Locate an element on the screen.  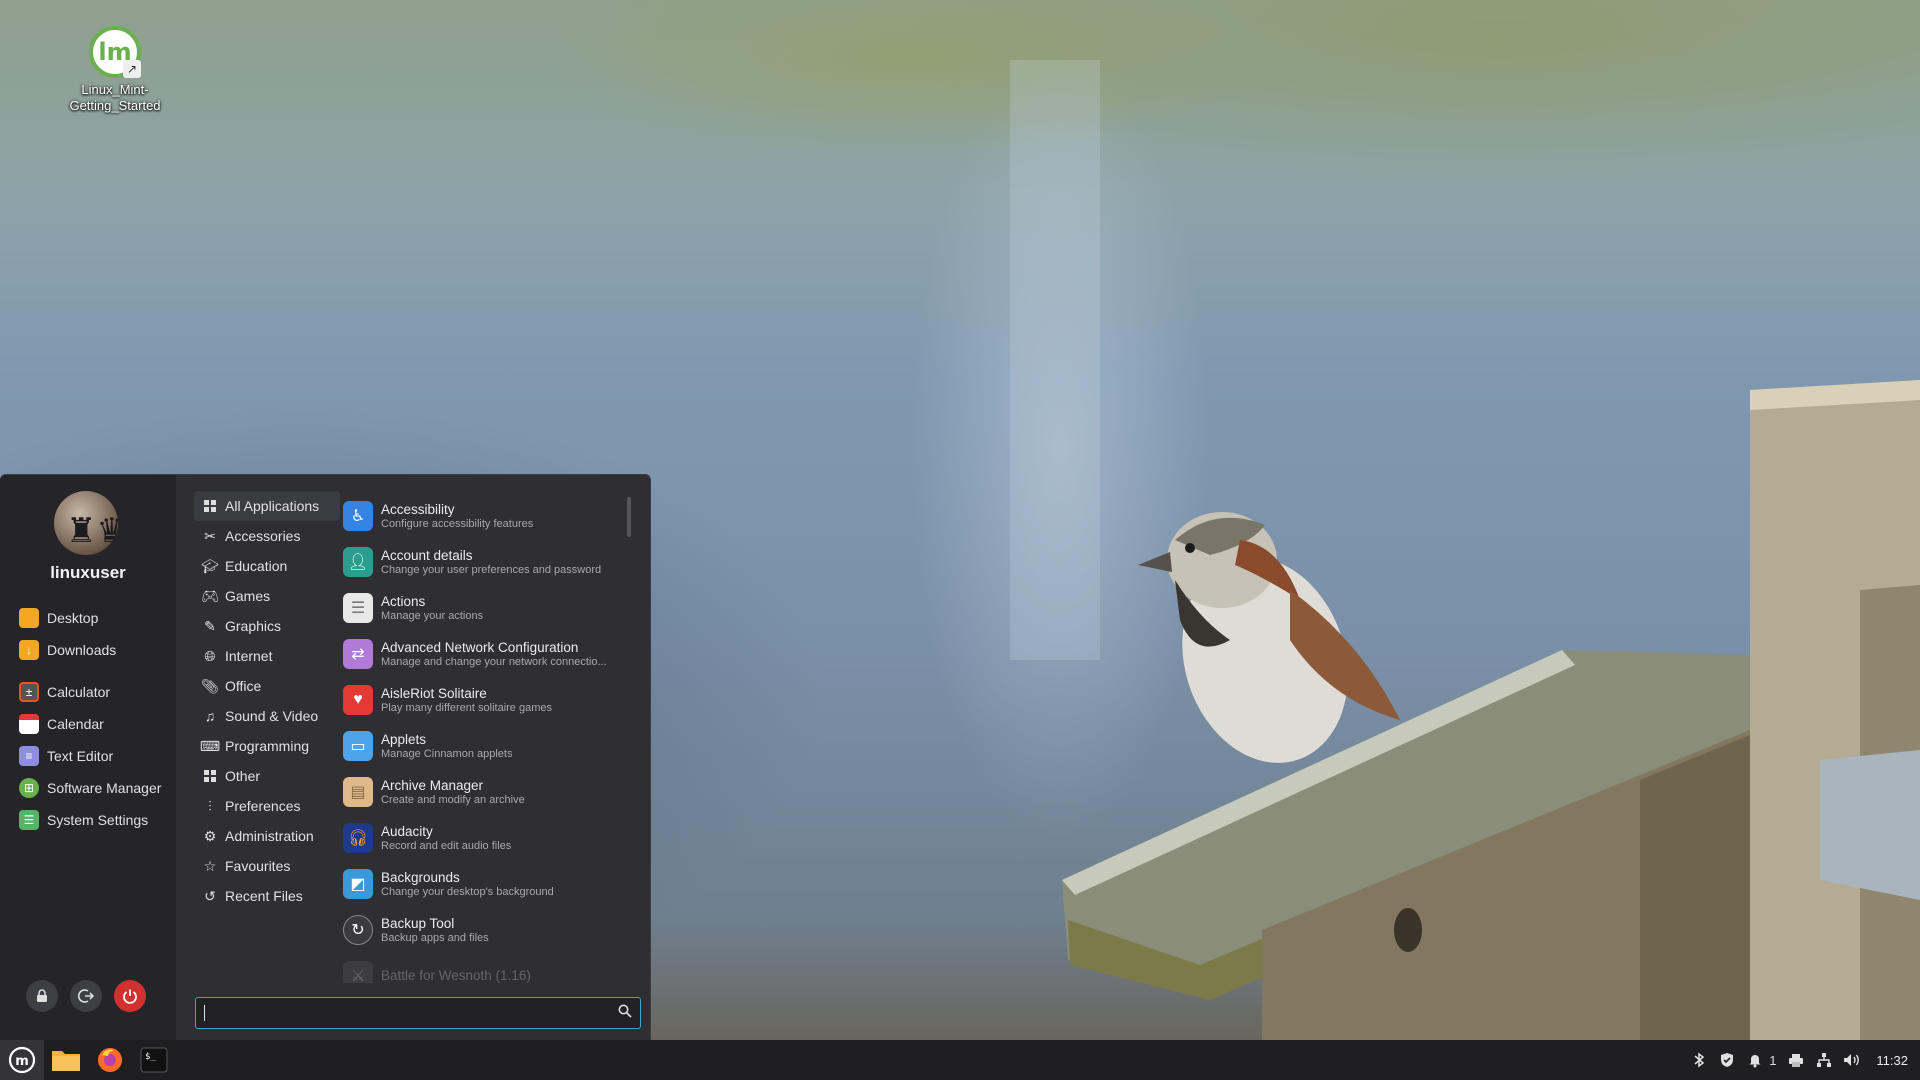
favorite-text-editor: ≡ Text Editor is located at coordinates (88, 756).